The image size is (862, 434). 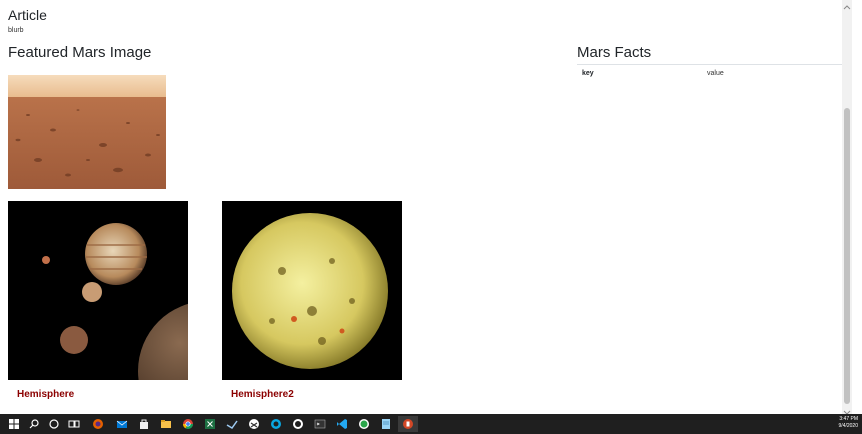 What do you see at coordinates (166, 424) in the screenshot?
I see `file-explorer-icon` at bounding box center [166, 424].